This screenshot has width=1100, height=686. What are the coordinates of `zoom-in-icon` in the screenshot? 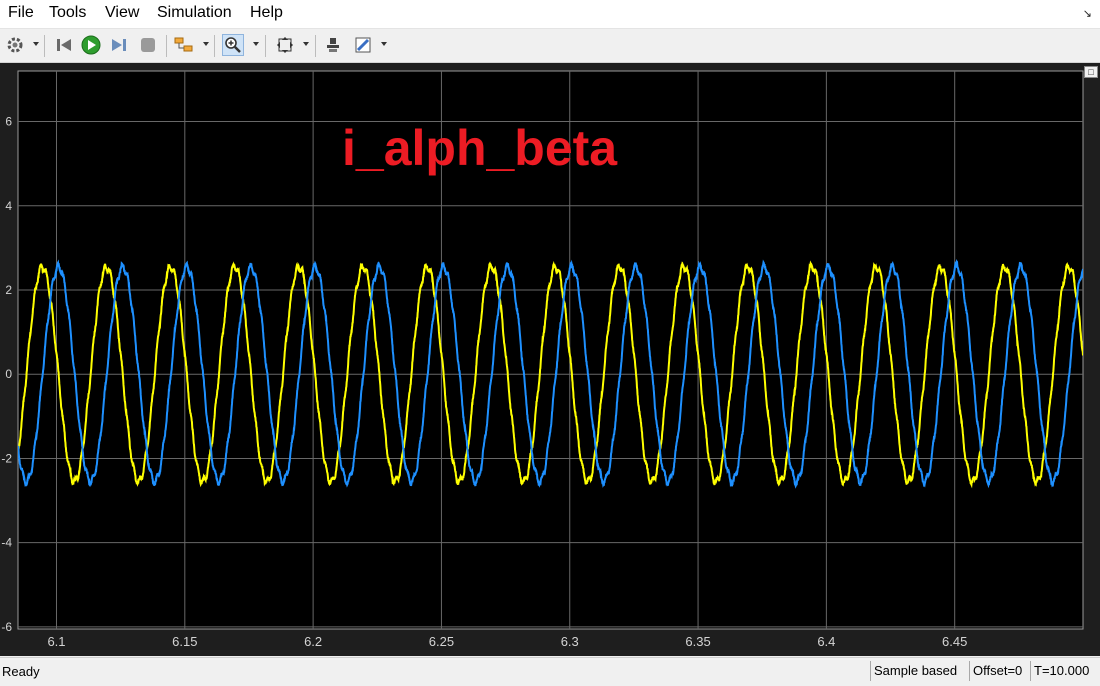 It's located at (233, 45).